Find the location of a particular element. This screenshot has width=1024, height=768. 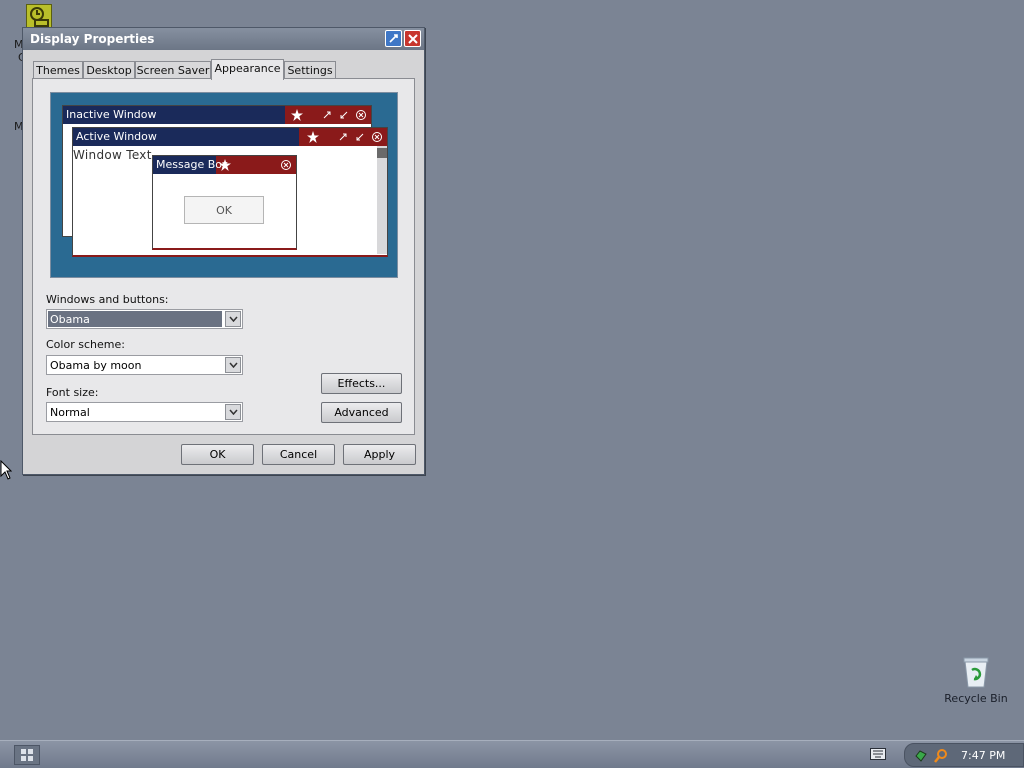

help-button is located at coordinates (393, 38).